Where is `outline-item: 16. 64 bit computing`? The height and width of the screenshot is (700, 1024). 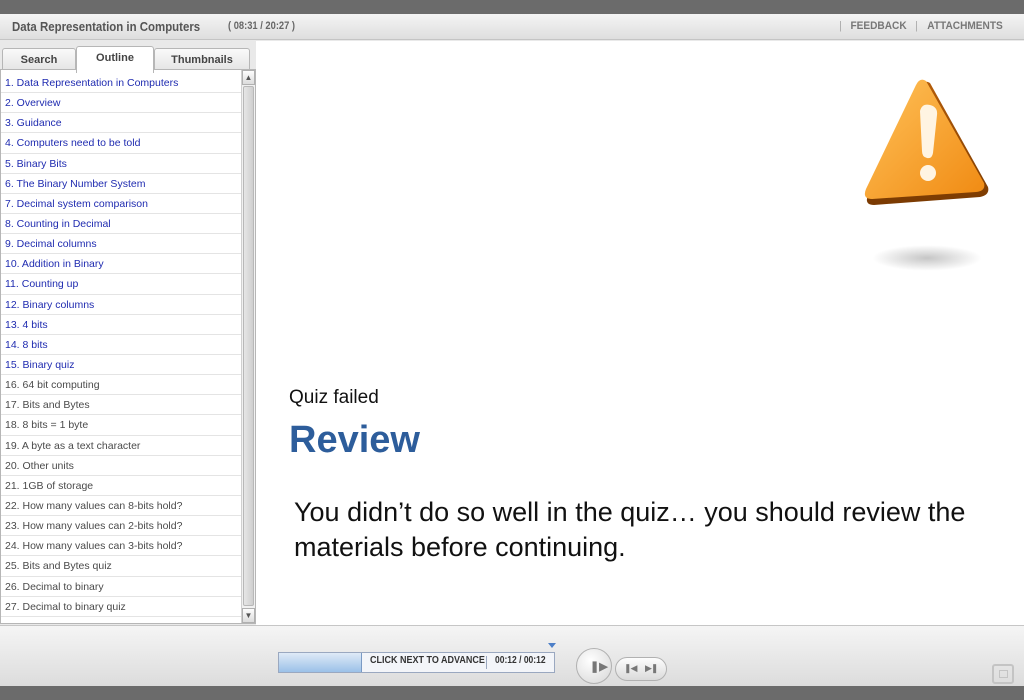 outline-item: 16. 64 bit computing is located at coordinates (121, 385).